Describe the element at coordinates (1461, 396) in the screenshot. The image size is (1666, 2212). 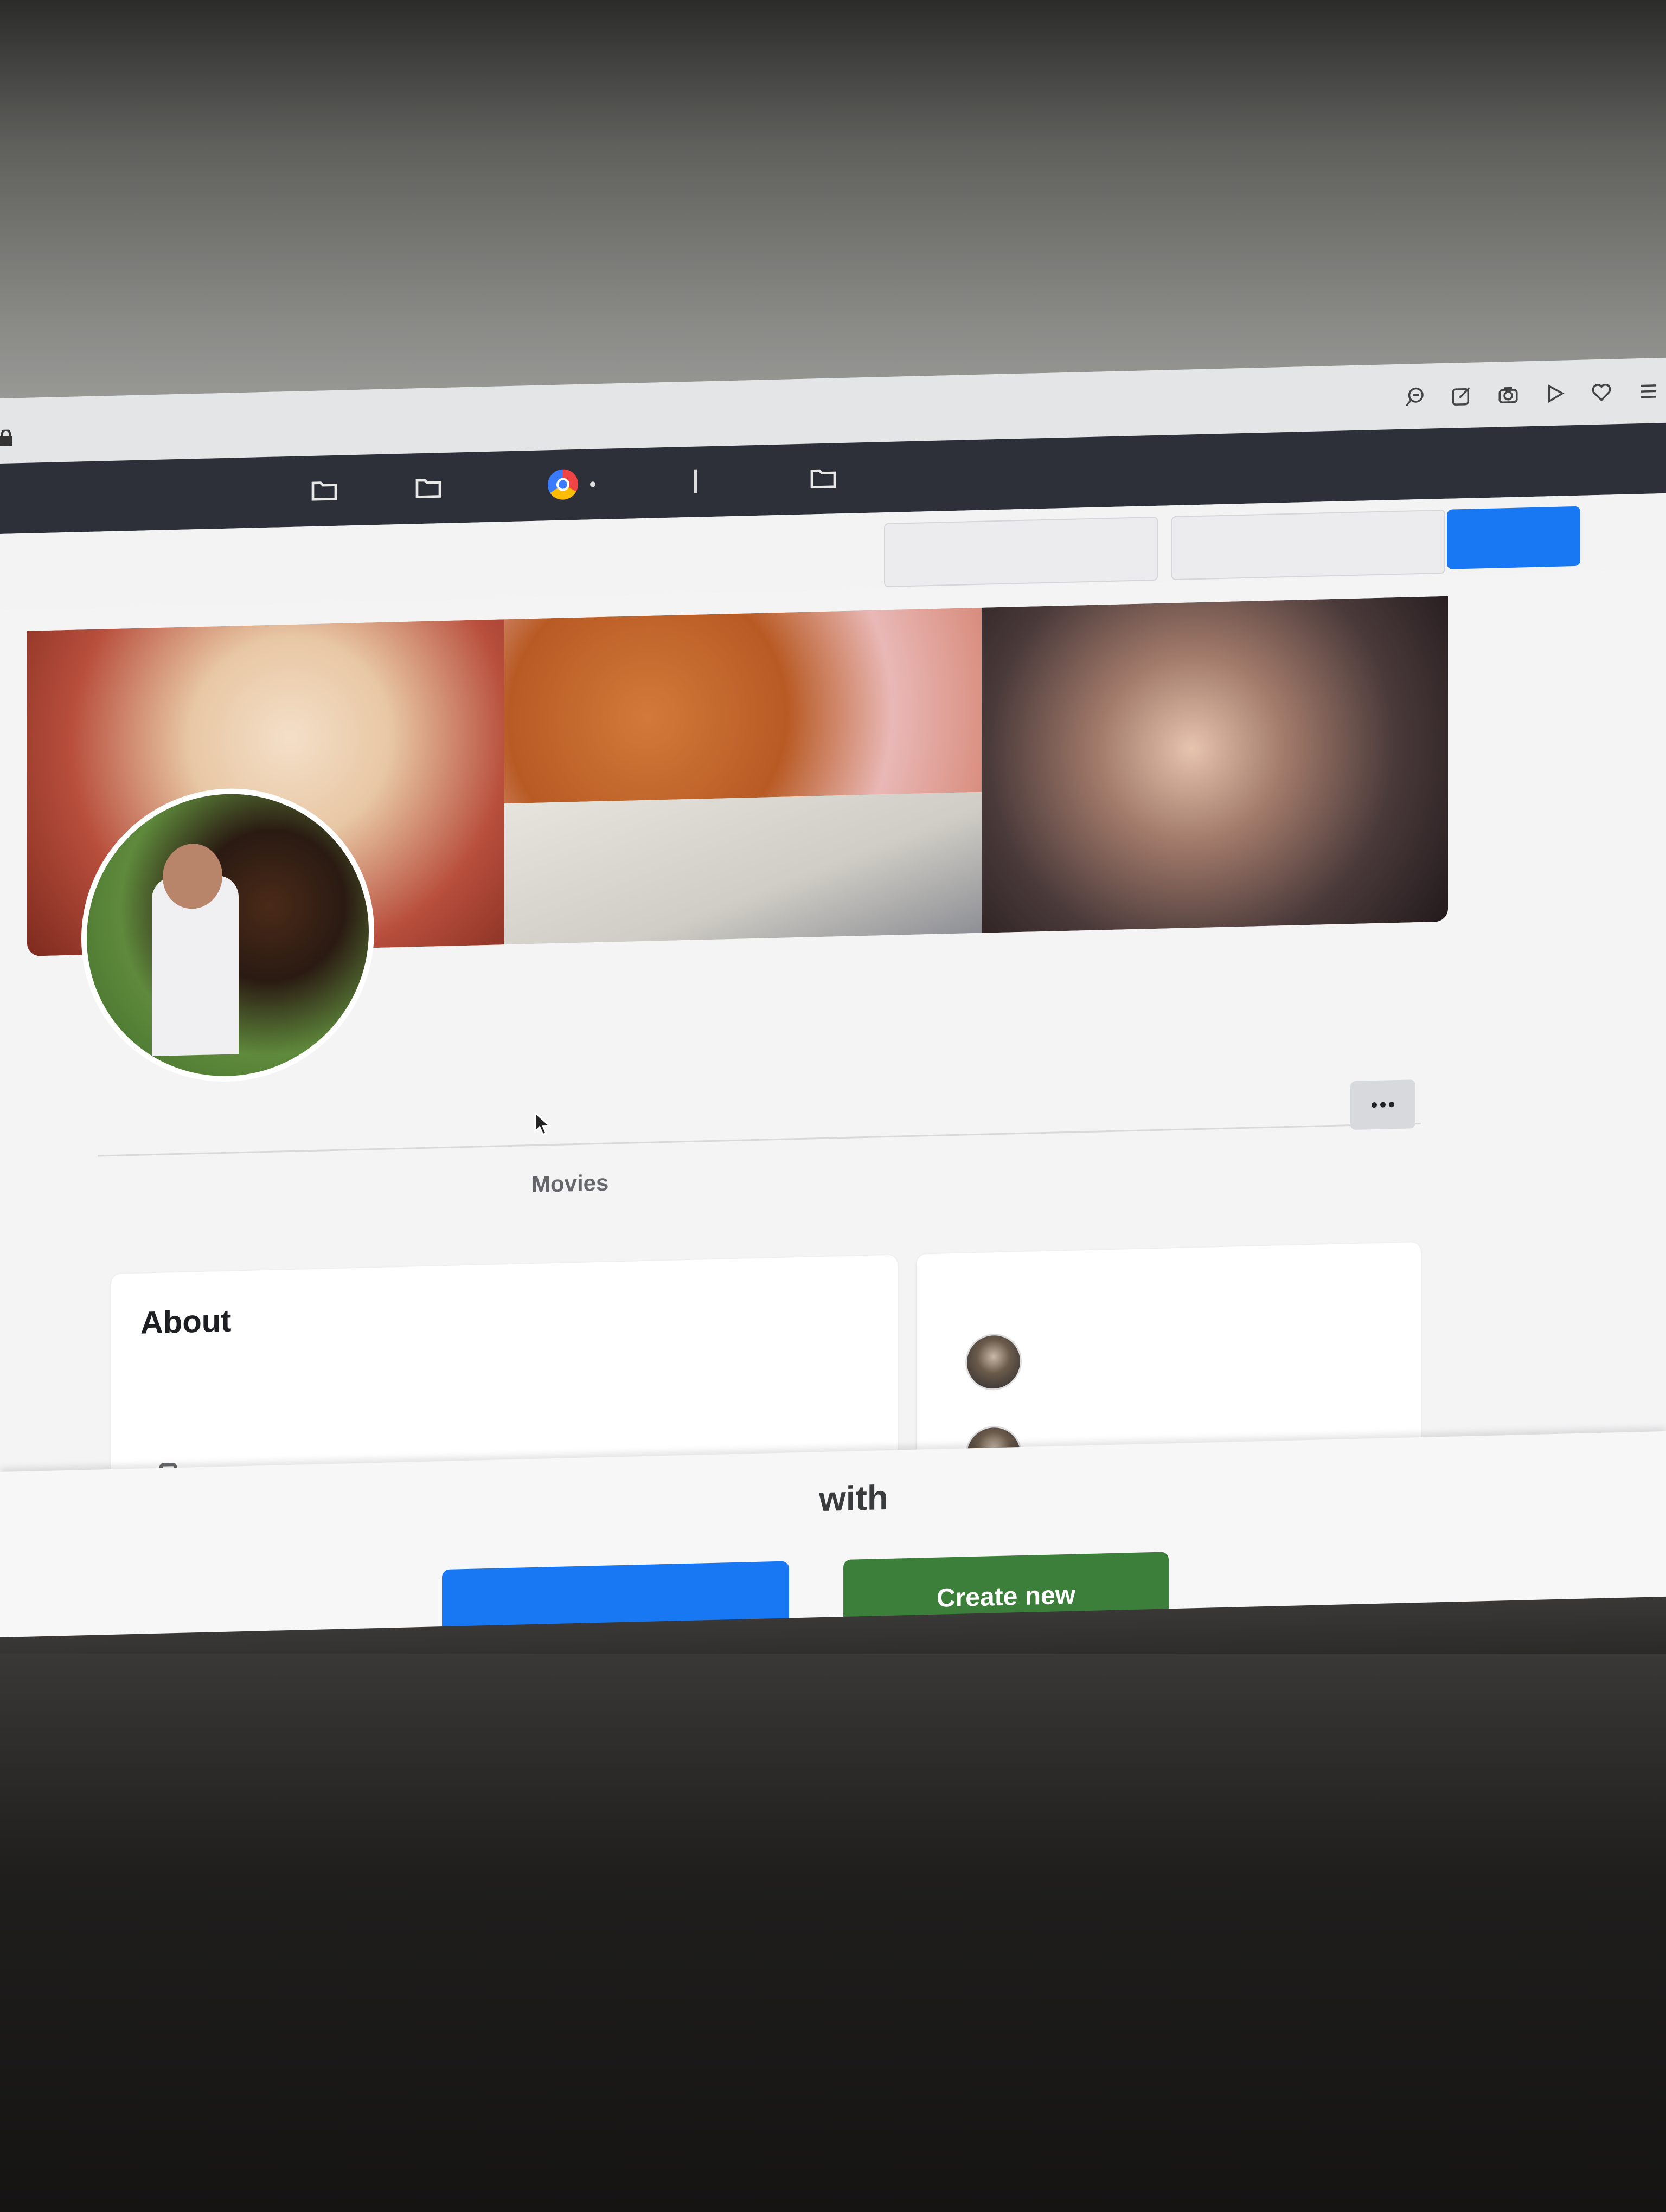
I see `edit-icon` at that location.